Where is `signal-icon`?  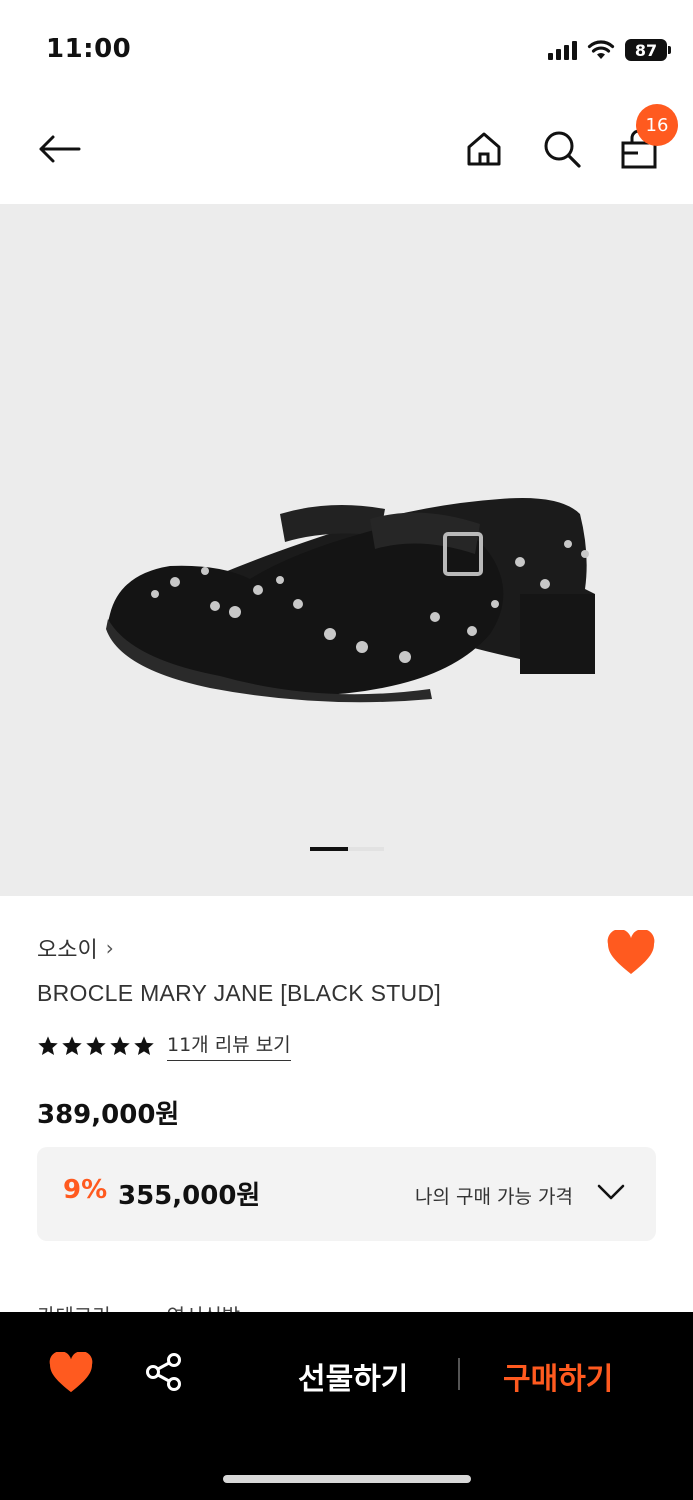
signal-icon is located at coordinates (562, 50).